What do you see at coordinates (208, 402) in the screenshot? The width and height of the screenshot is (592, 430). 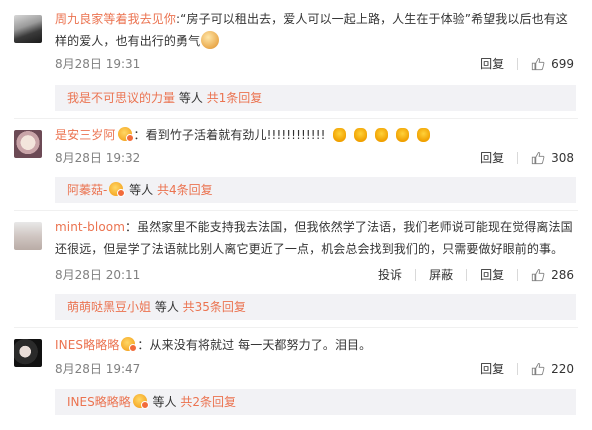 I see `reply-count-link: 共2条回复` at bounding box center [208, 402].